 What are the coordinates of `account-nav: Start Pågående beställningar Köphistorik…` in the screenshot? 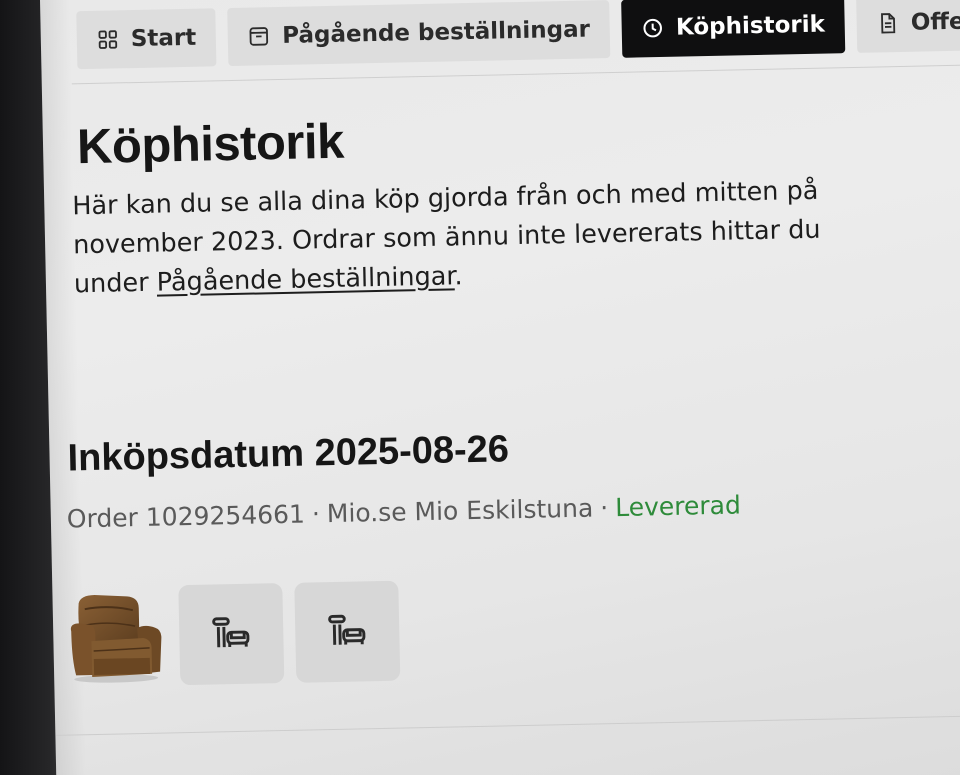 It's located at (518, 35).